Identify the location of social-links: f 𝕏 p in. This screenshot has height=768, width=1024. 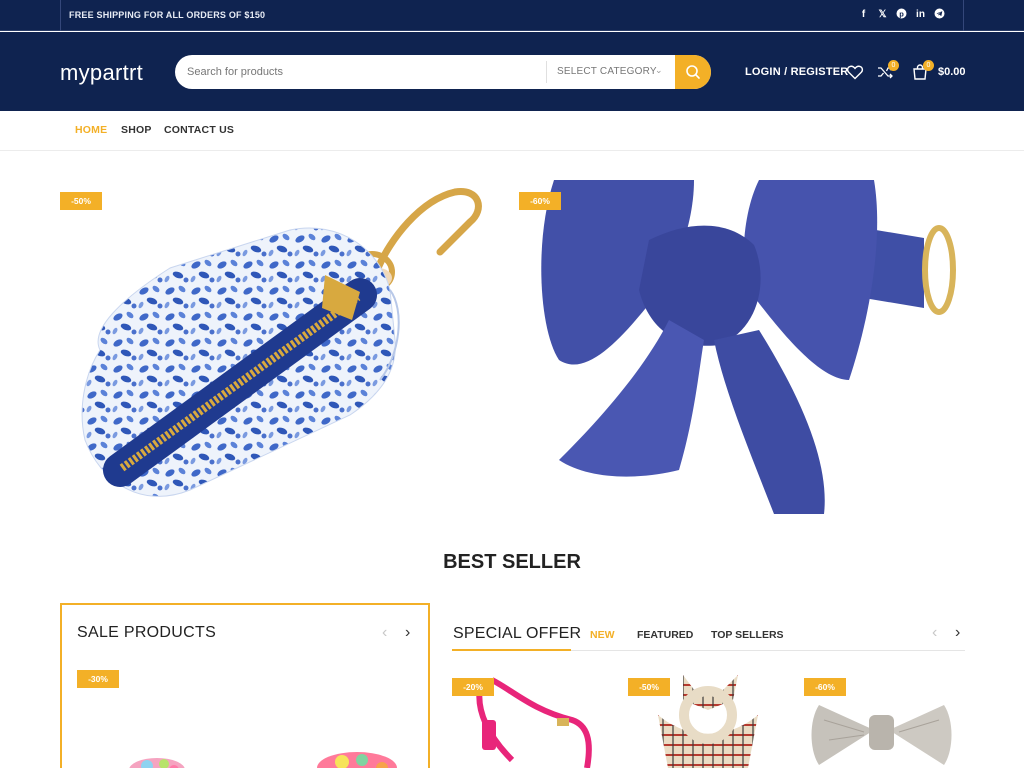
(901, 14).